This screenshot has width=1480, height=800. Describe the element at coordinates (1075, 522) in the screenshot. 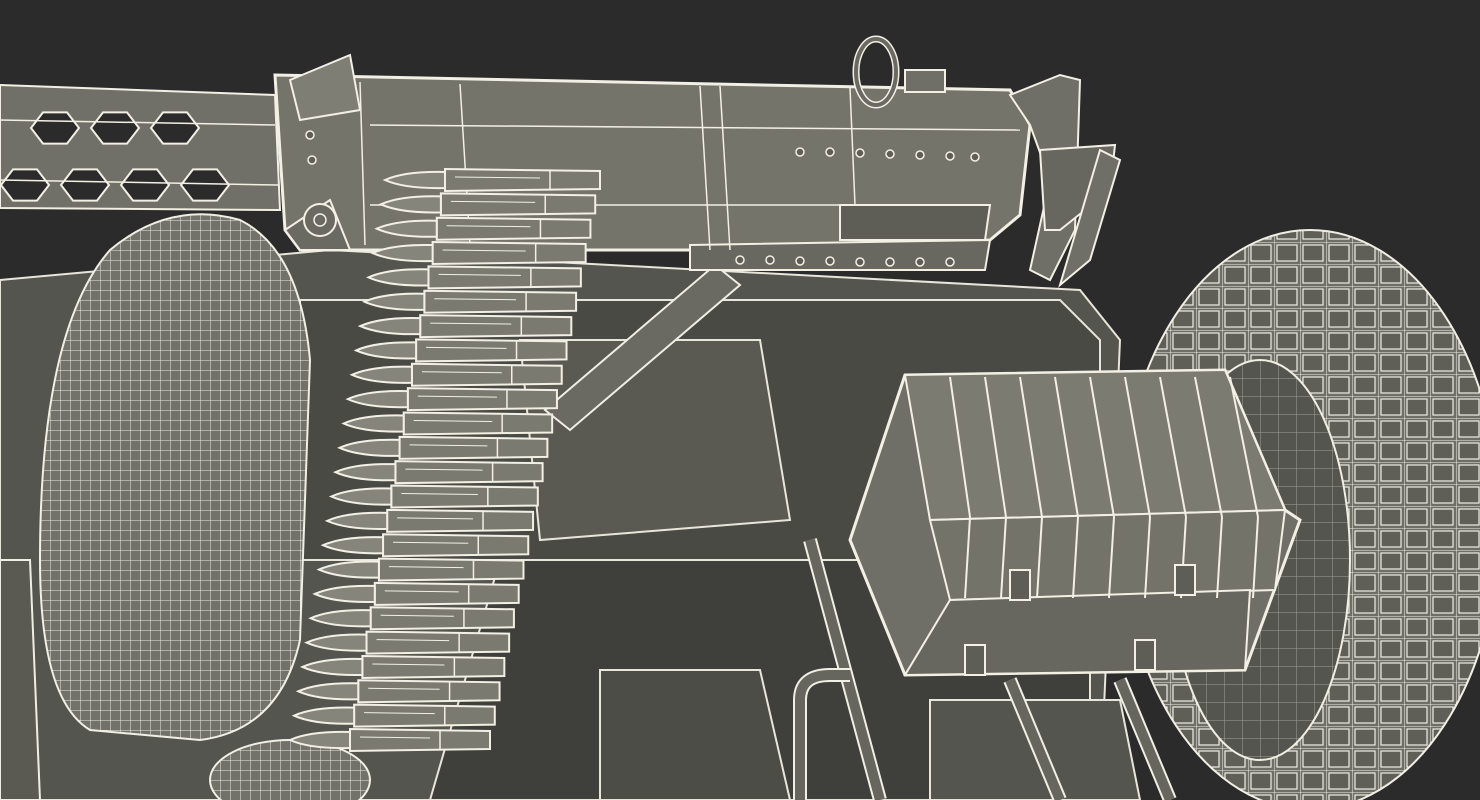

I see `ammo-crate-icon` at that location.